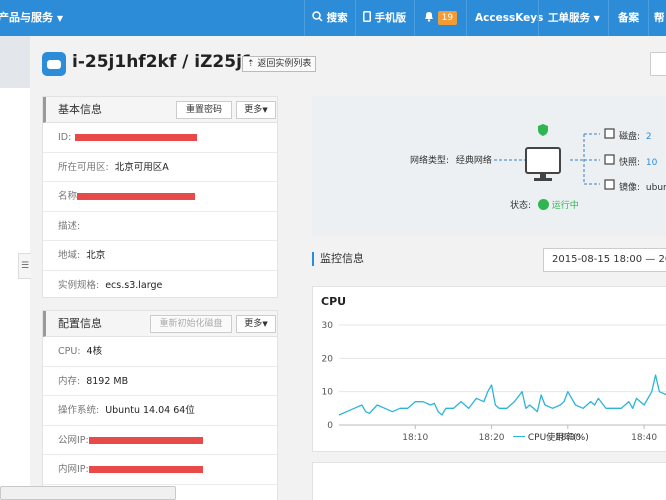 This screenshot has width=666, height=500. I want to click on region-value: 北京, so click(96, 255).